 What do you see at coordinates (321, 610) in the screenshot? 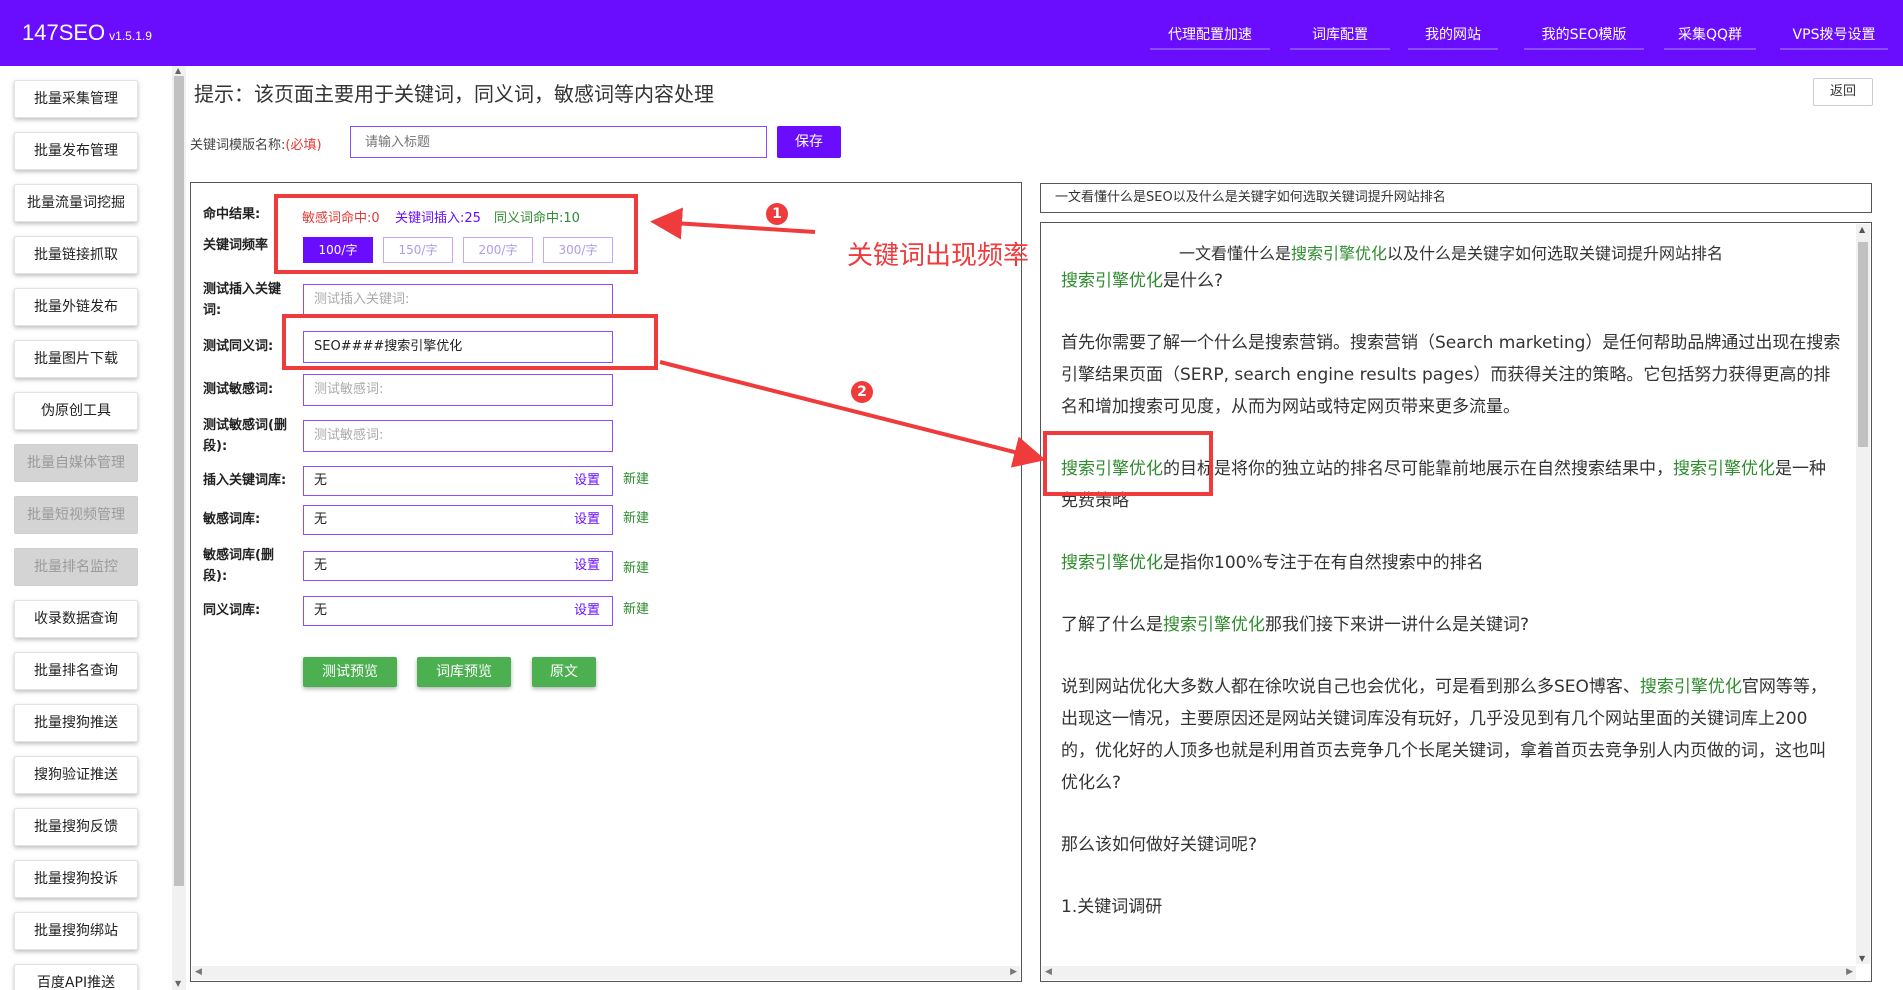
I see `synonym-lib-value: 无` at bounding box center [321, 610].